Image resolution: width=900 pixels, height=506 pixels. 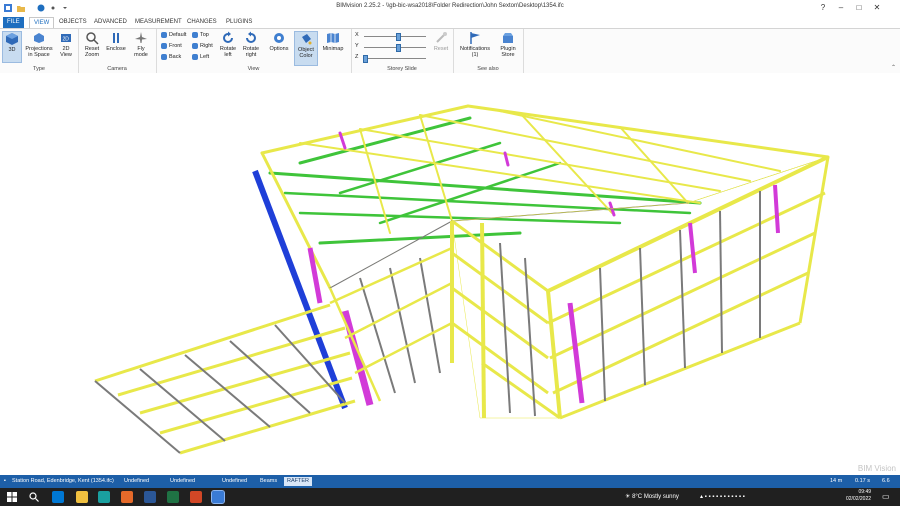 What do you see at coordinates (877, 8) in the screenshot?
I see `close-button: ✕` at bounding box center [877, 8].